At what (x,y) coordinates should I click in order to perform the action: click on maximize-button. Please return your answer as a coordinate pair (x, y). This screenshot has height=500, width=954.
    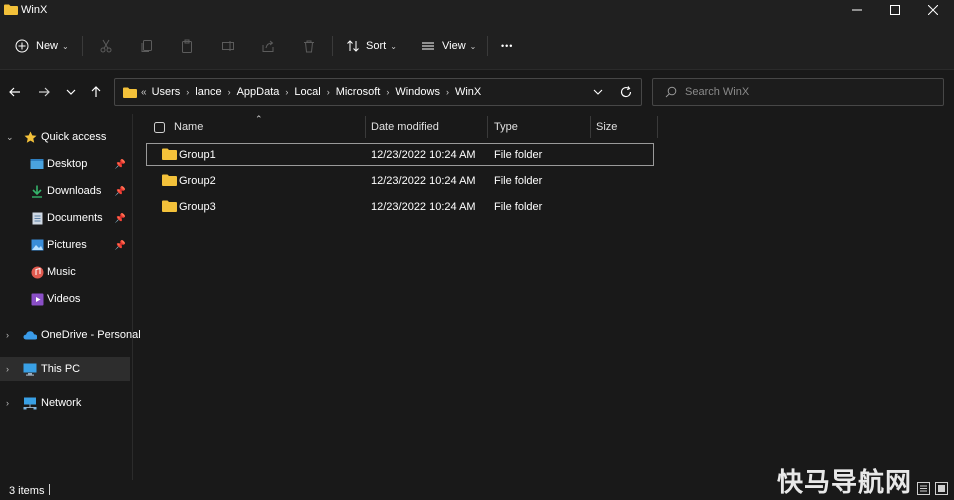
    Looking at the image, I should click on (895, 10).